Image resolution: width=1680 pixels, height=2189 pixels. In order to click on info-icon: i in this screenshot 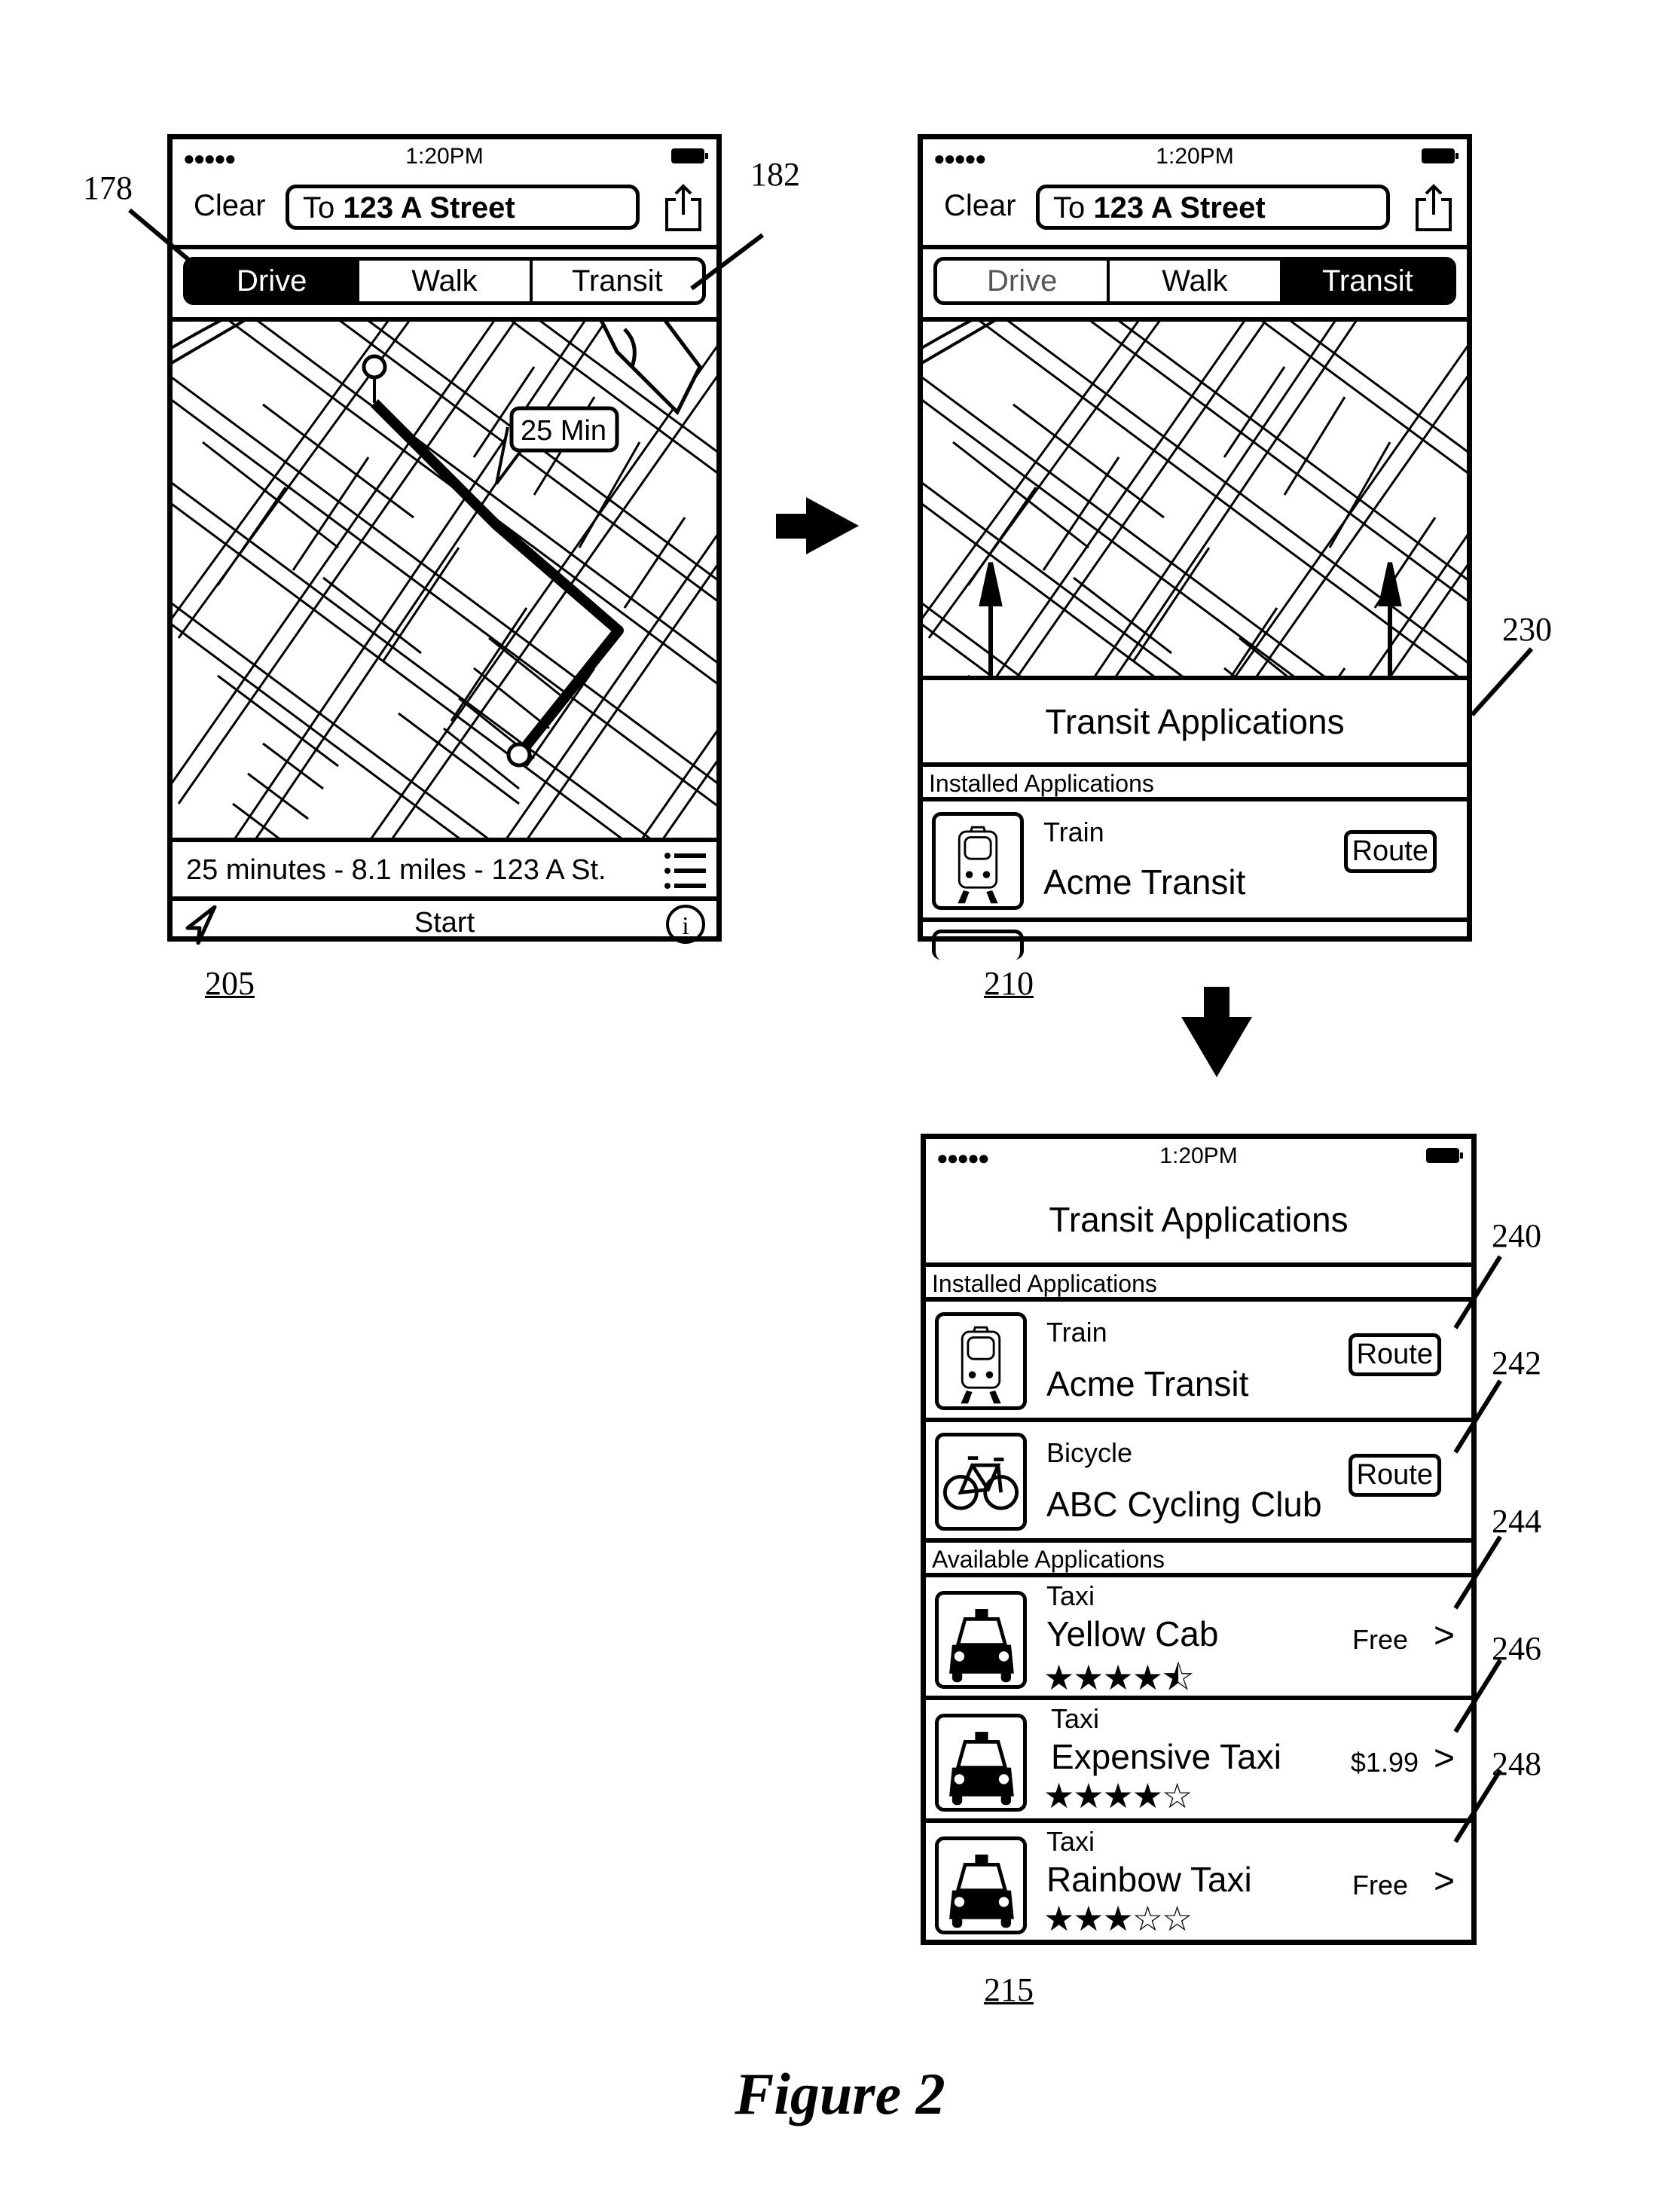, I will do `click(685, 924)`.